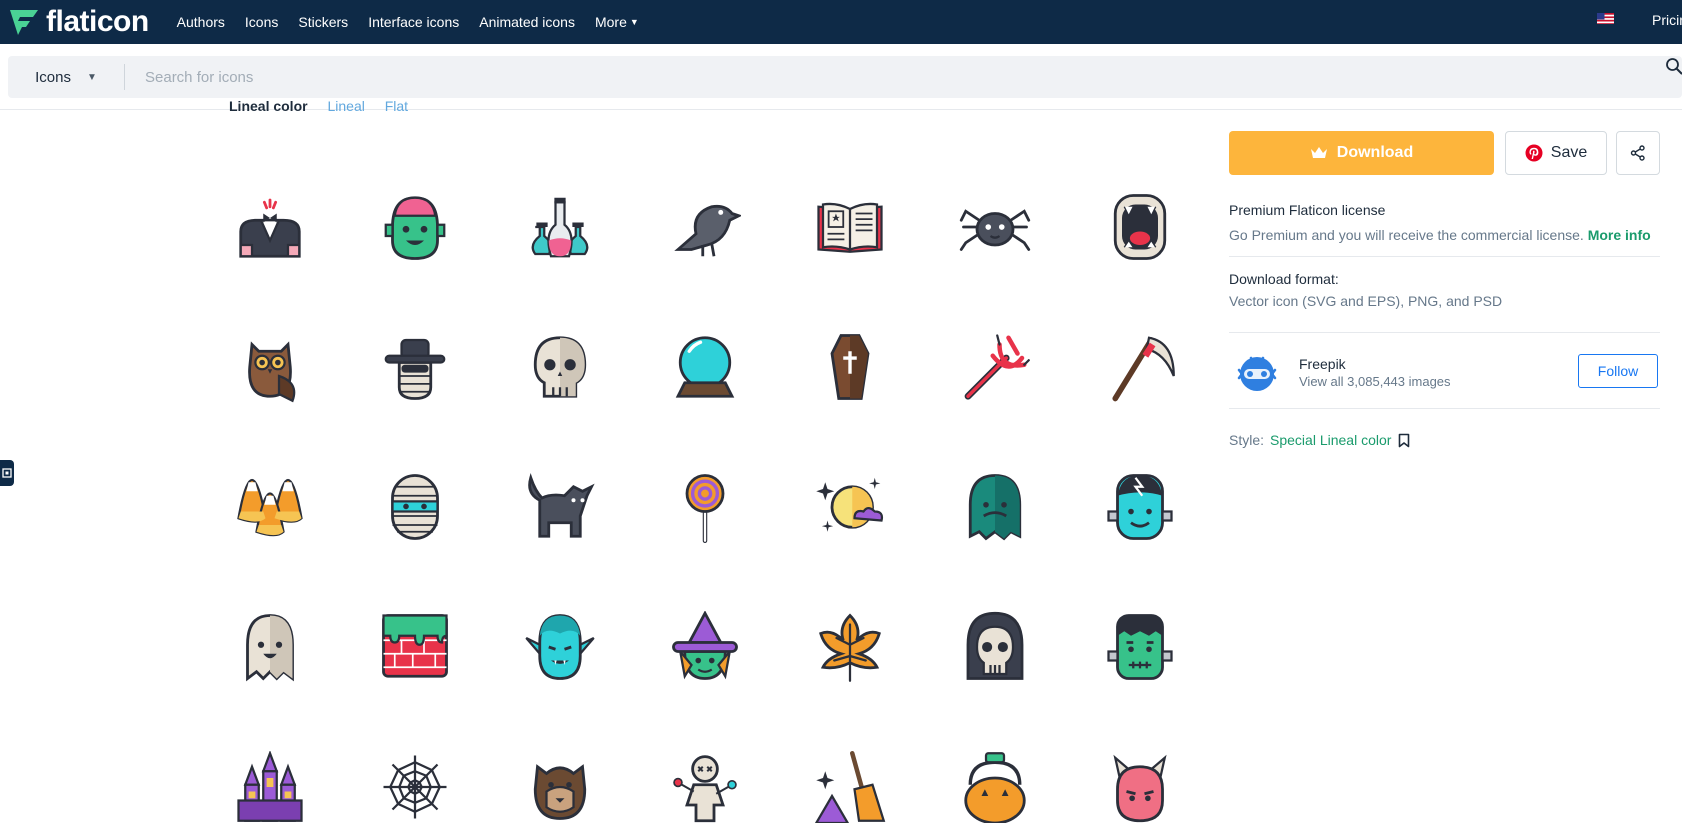 This screenshot has width=1682, height=832. What do you see at coordinates (415, 507) in the screenshot?
I see `icon-mummy` at bounding box center [415, 507].